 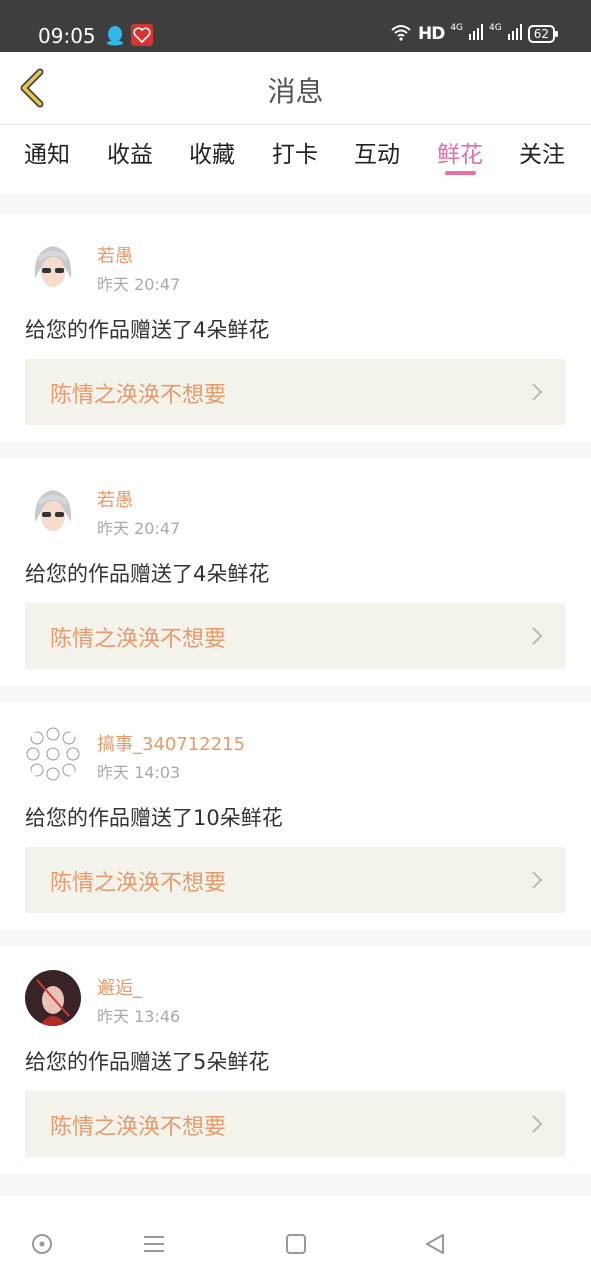 I want to click on header-bar: 消息, so click(x=295, y=88).